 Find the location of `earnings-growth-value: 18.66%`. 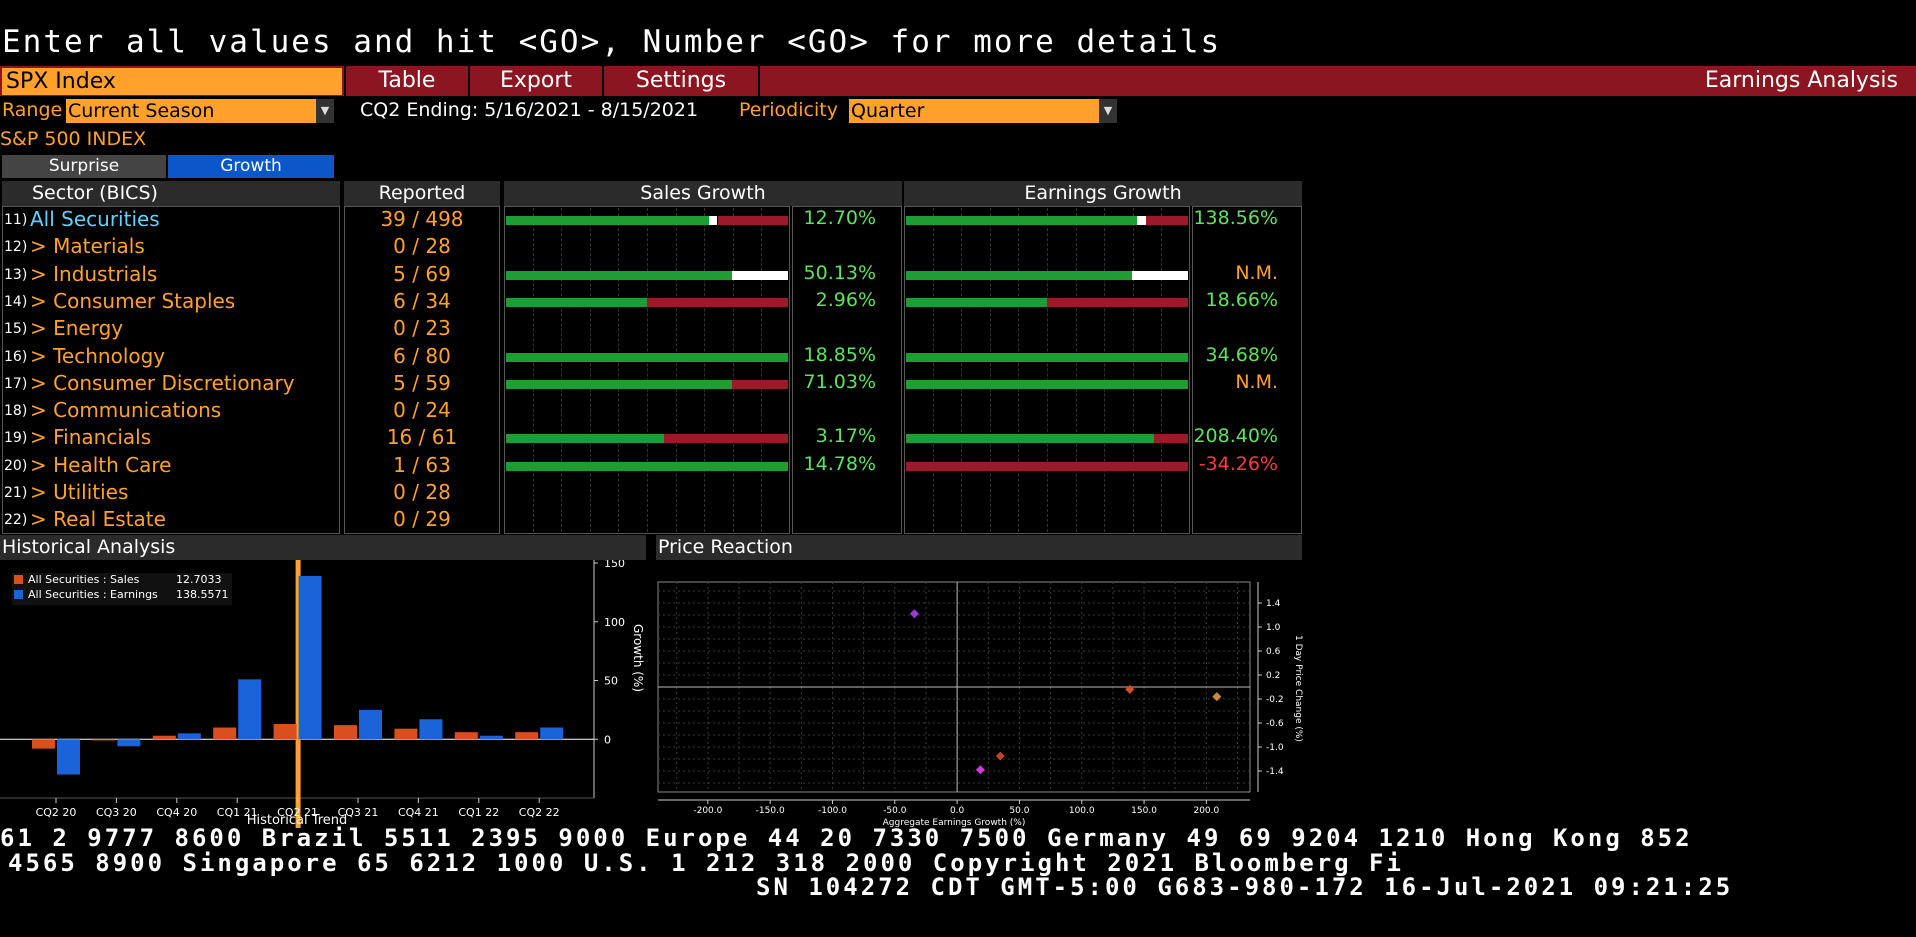

earnings-growth-value: 18.66% is located at coordinates (1241, 299).